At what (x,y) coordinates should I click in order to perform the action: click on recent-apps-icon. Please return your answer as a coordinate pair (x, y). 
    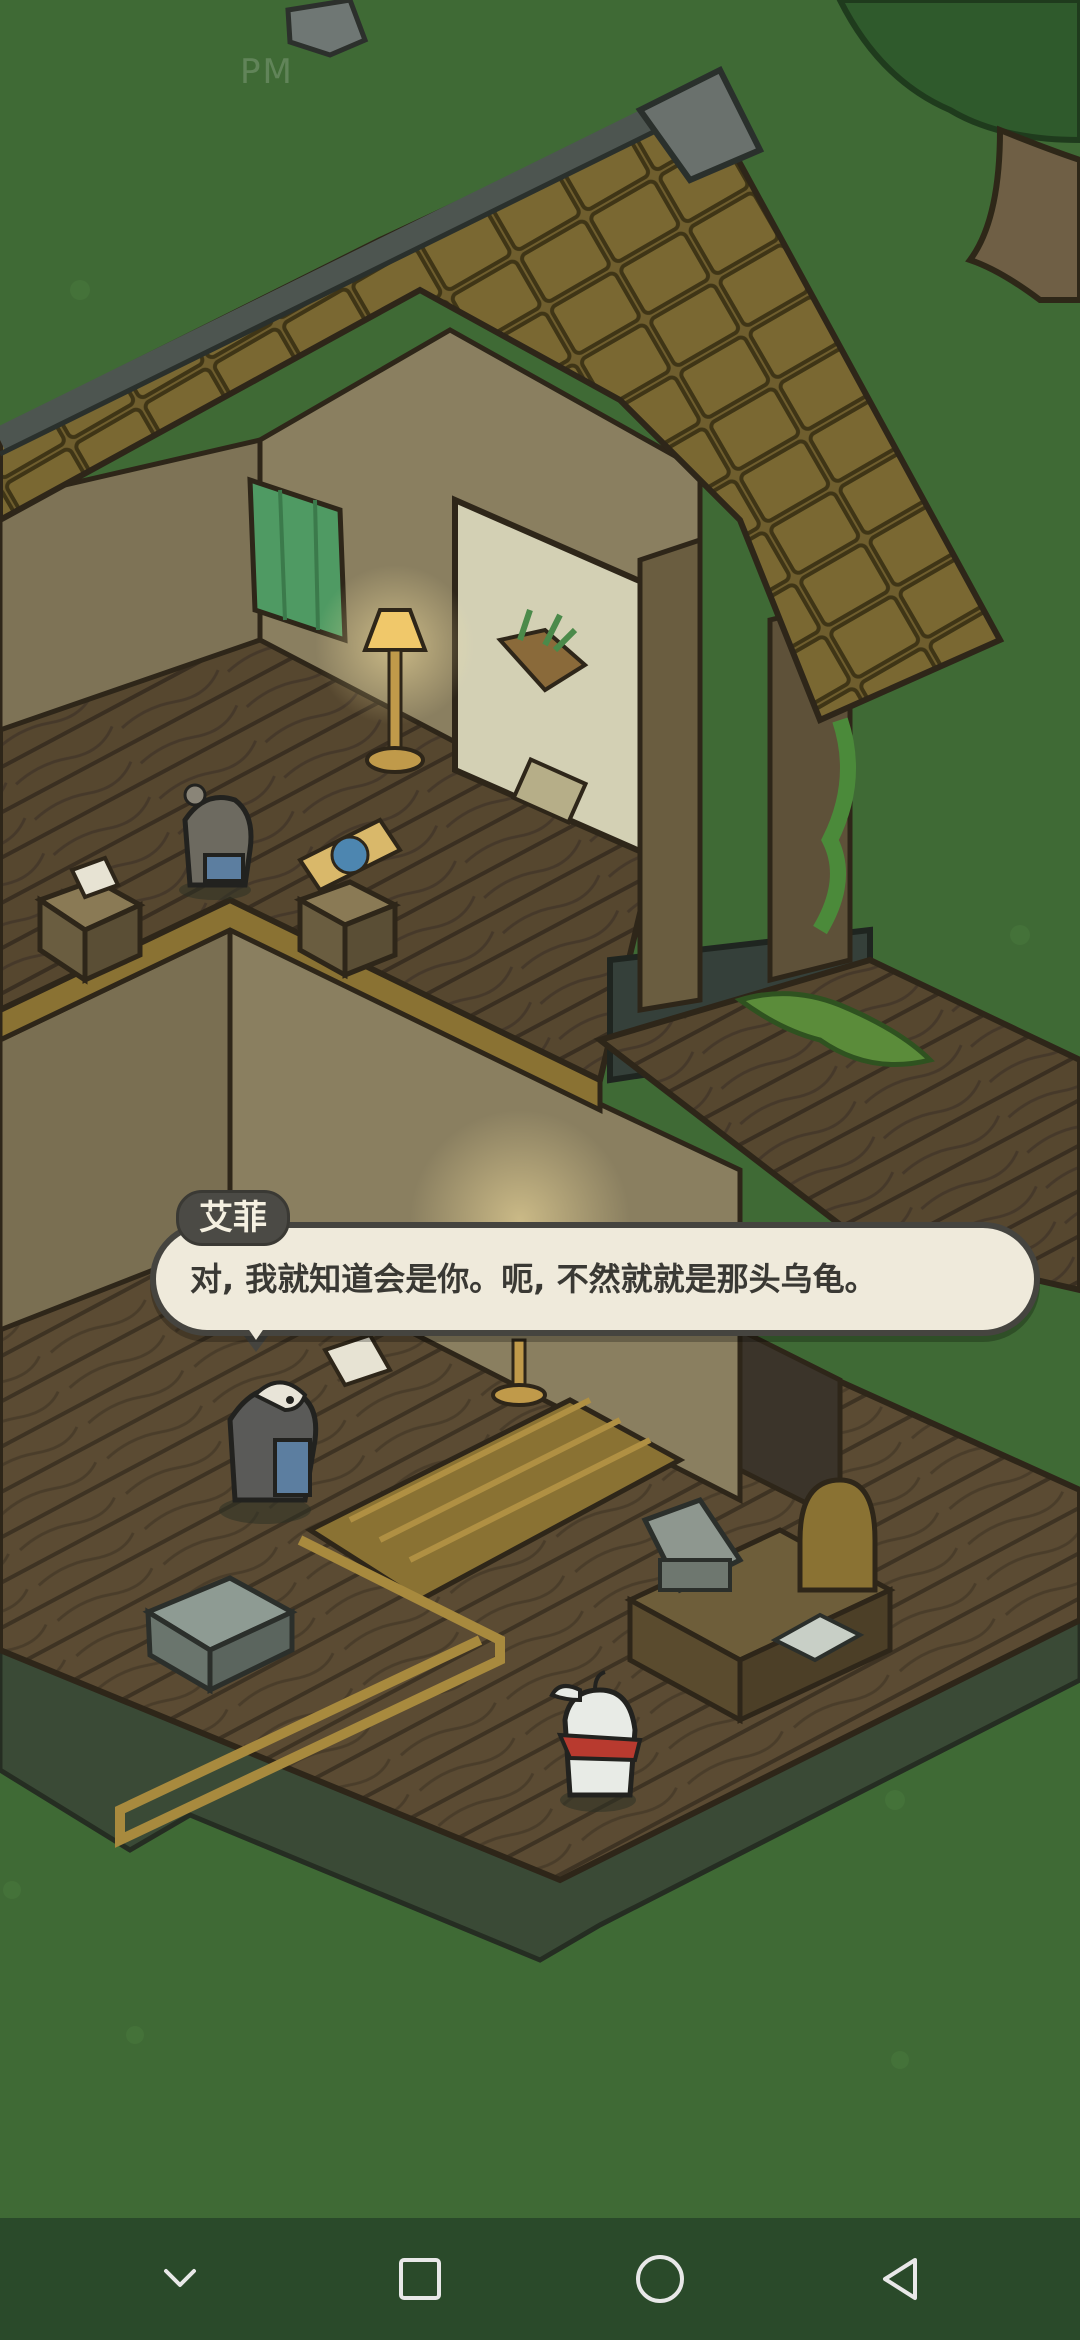
    Looking at the image, I should click on (420, 2279).